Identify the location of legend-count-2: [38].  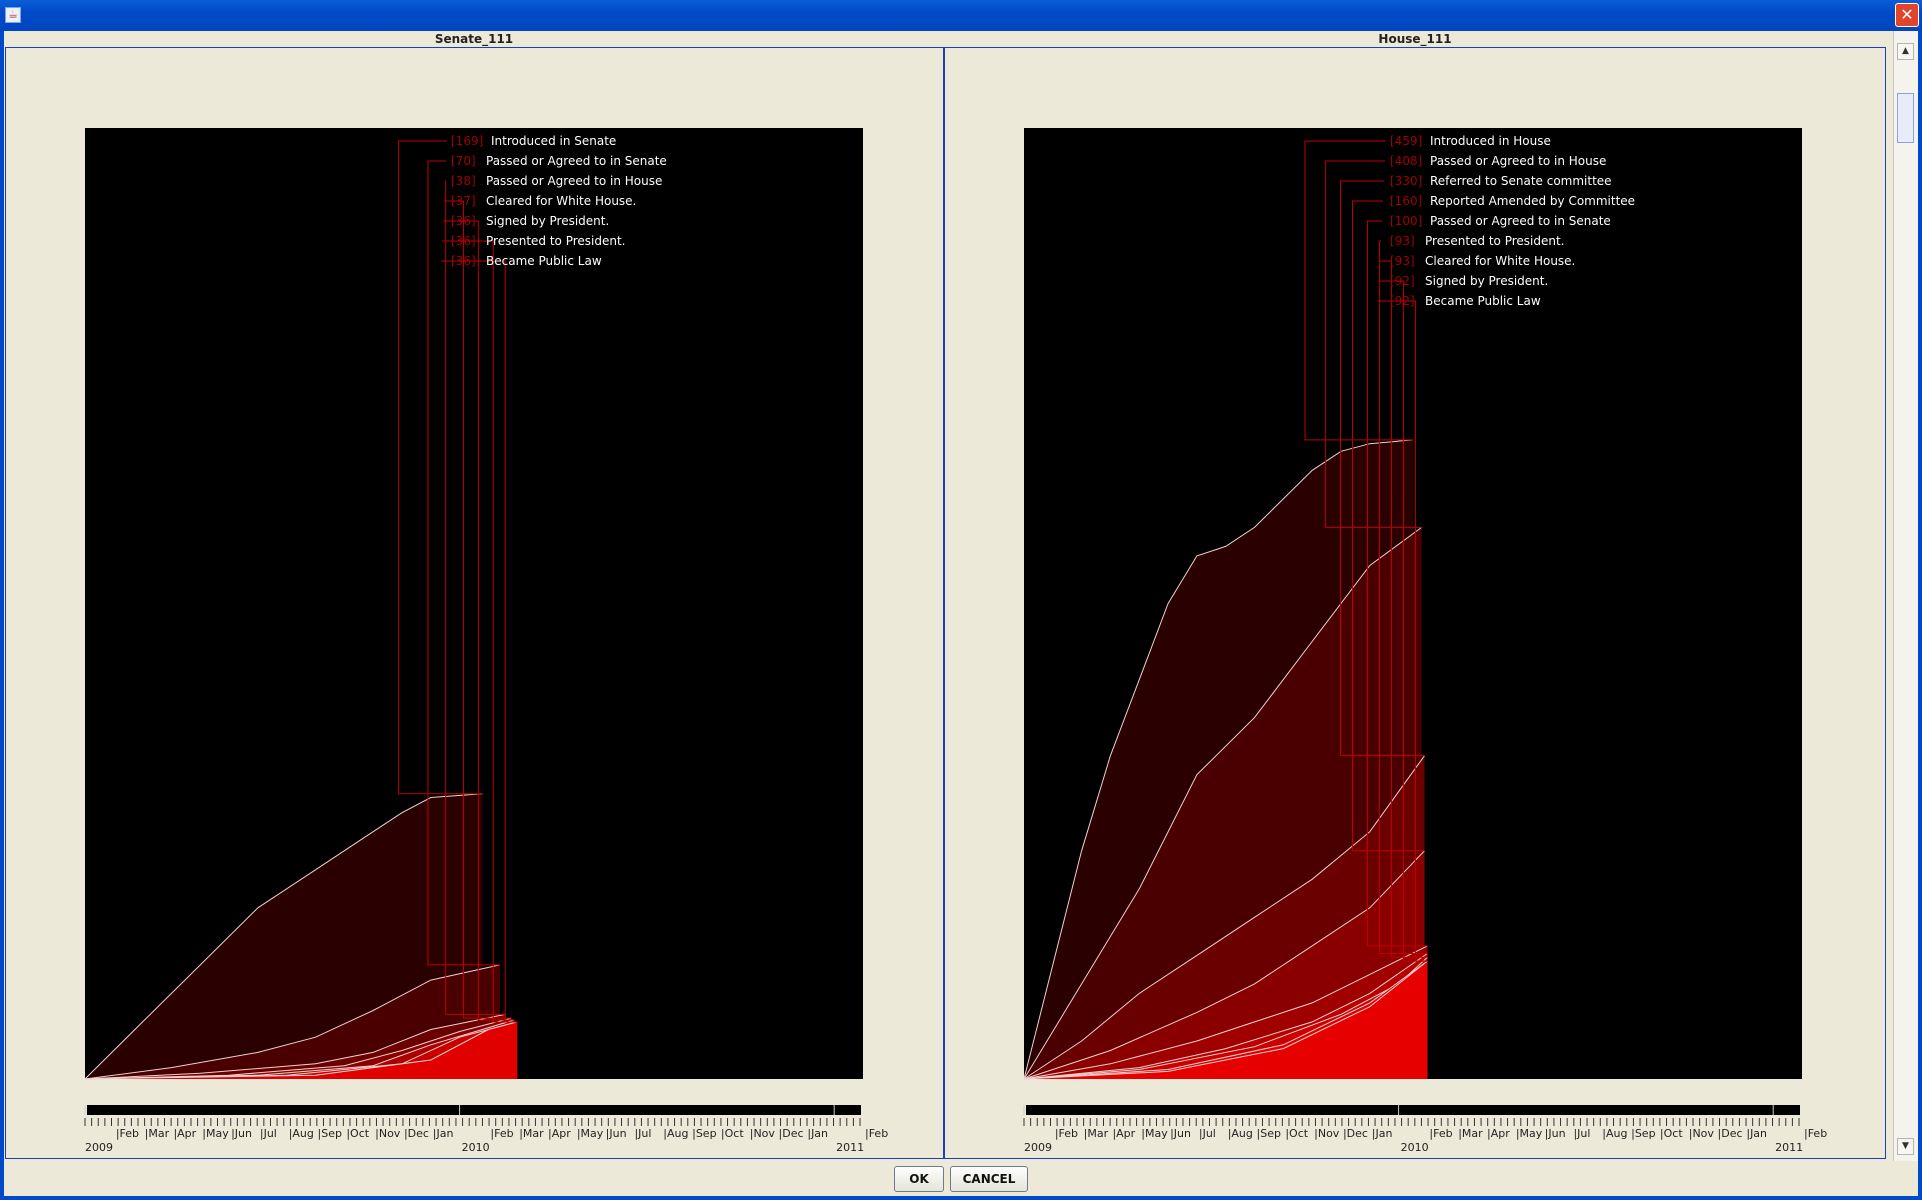
(463, 181).